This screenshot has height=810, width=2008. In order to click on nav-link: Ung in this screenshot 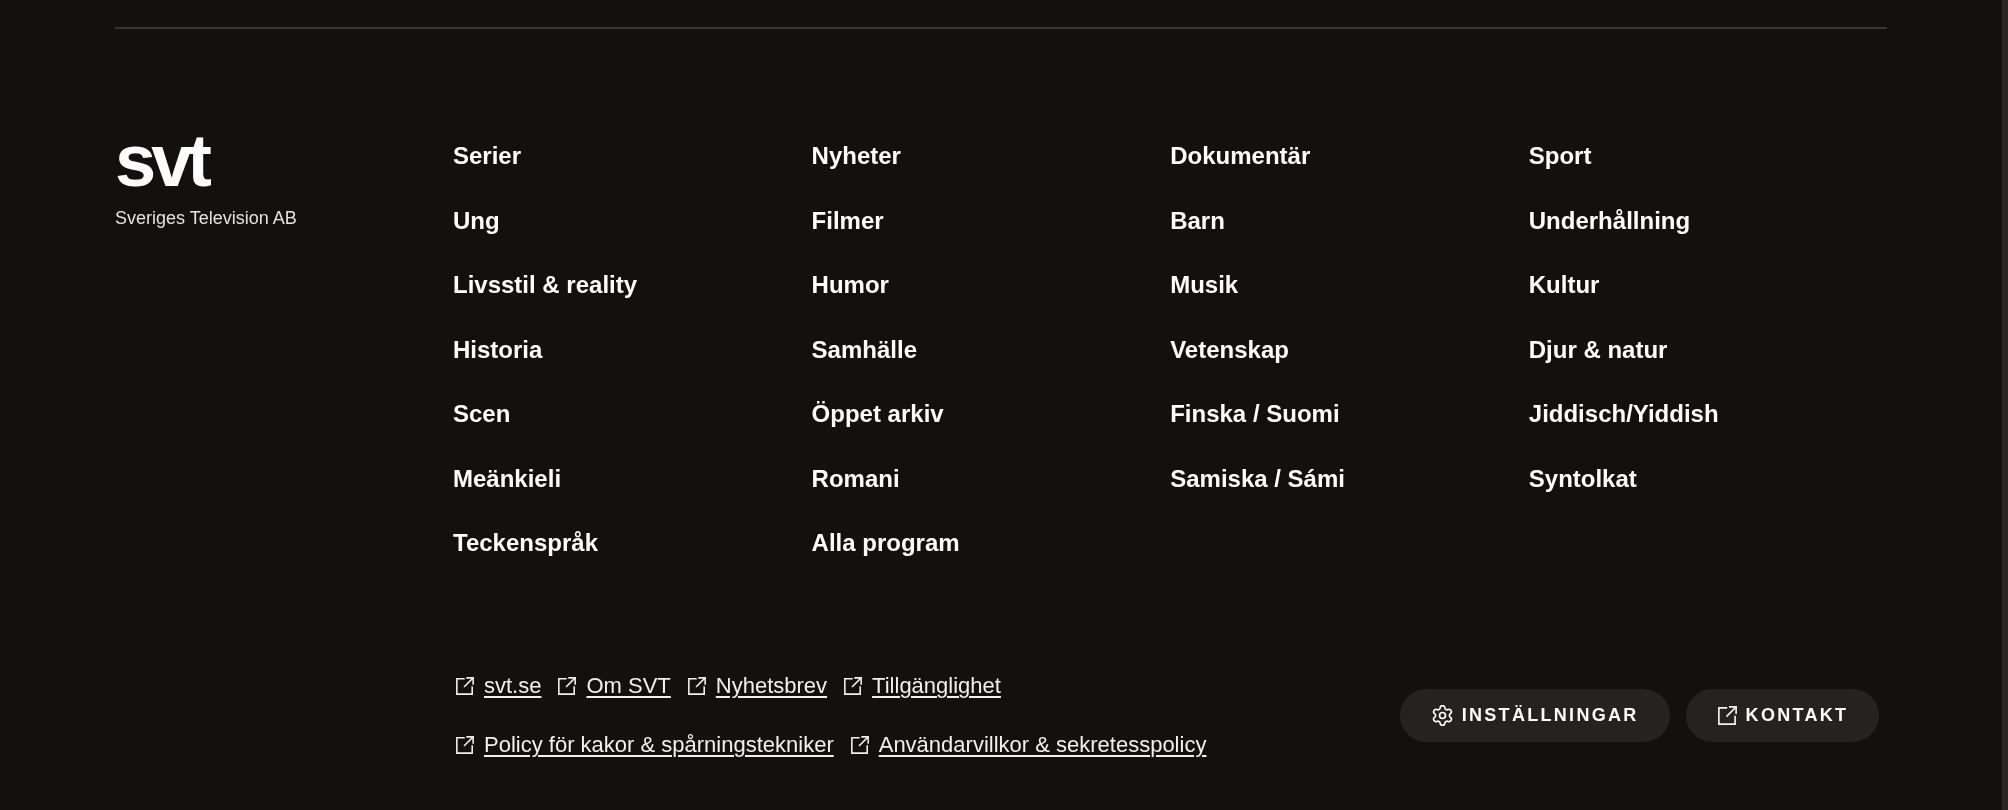, I will do `click(476, 220)`.